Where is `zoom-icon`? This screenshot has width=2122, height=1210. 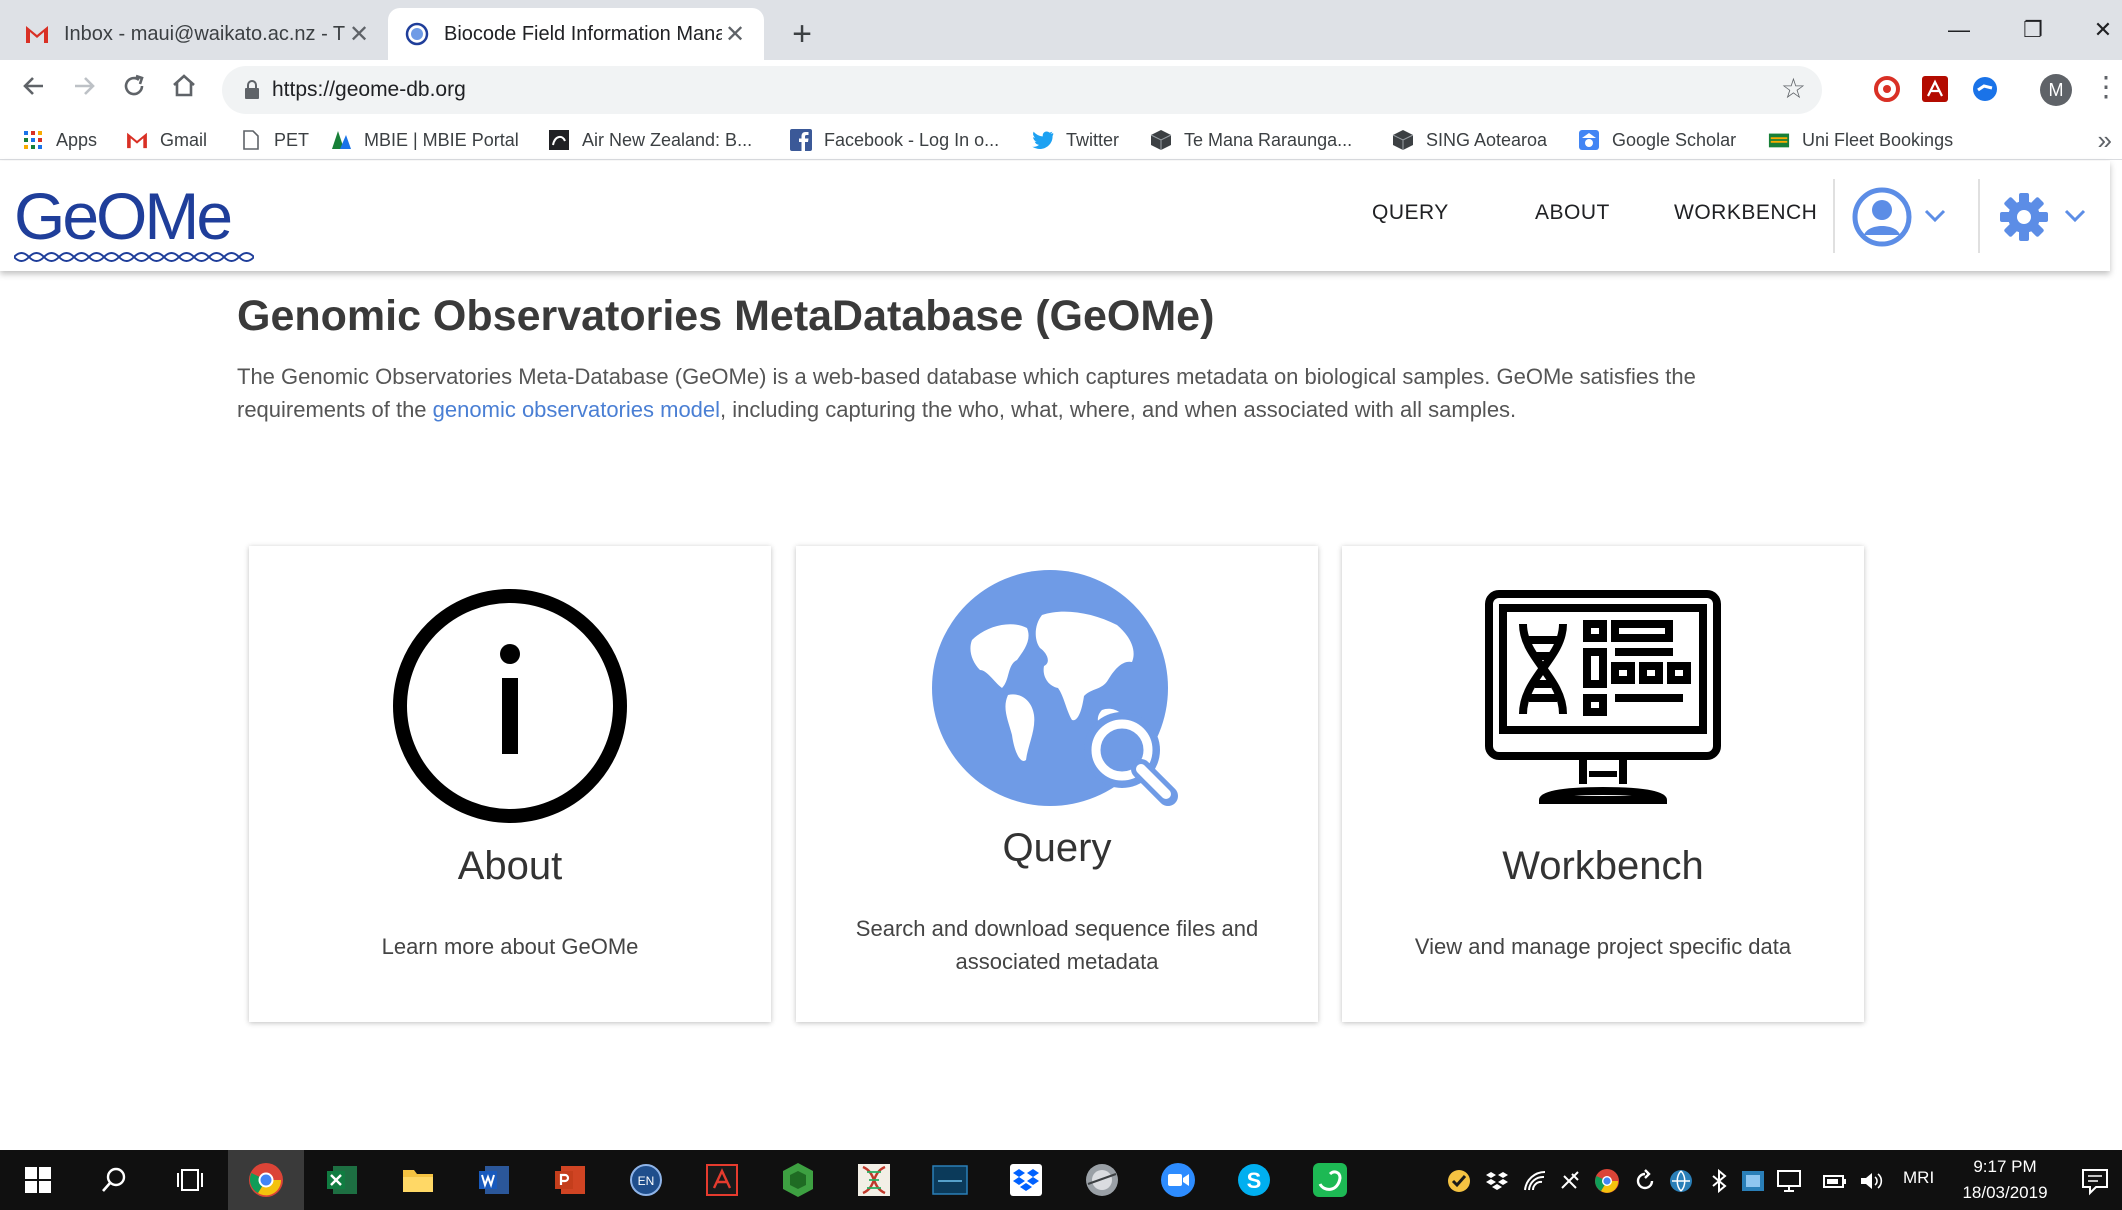 zoom-icon is located at coordinates (1178, 1180).